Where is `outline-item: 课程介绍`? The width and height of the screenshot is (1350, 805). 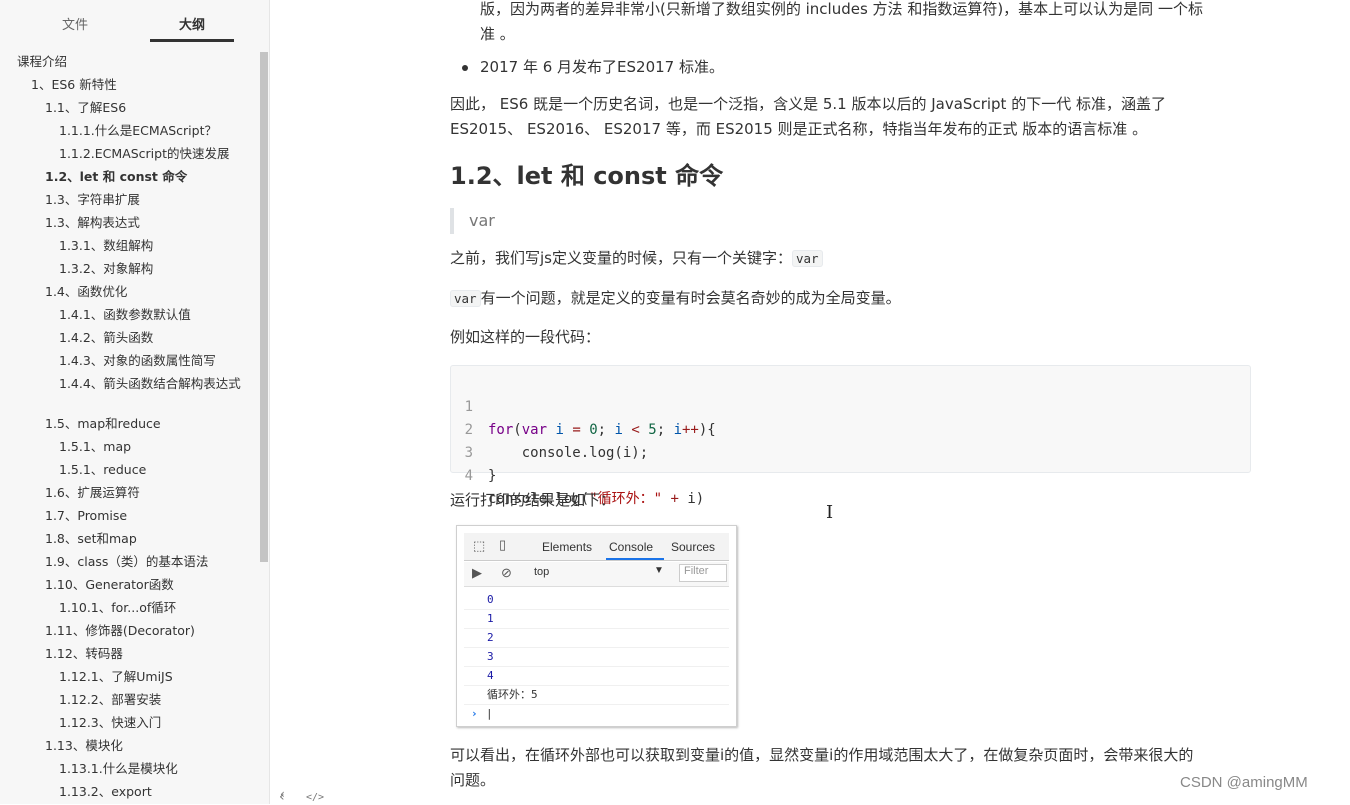 outline-item: 课程介绍 is located at coordinates (42, 62).